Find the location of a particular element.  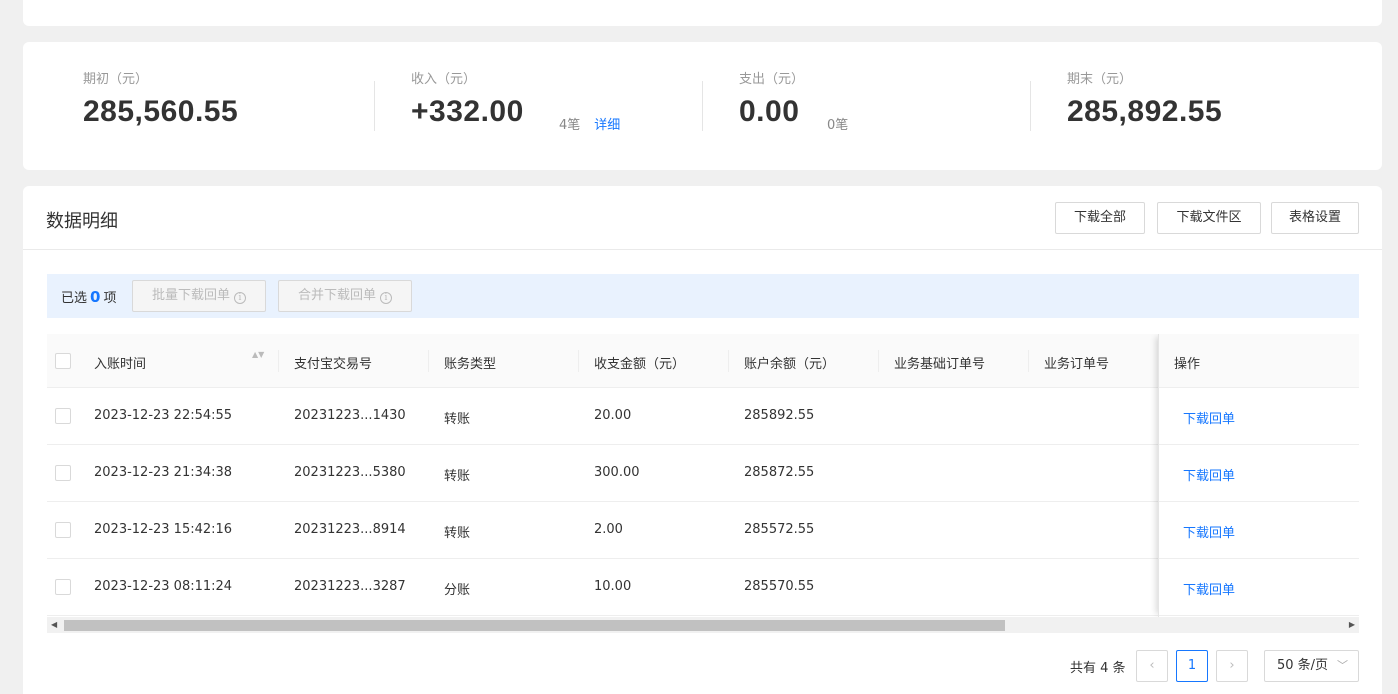

expense-count: 0笔 is located at coordinates (838, 125).